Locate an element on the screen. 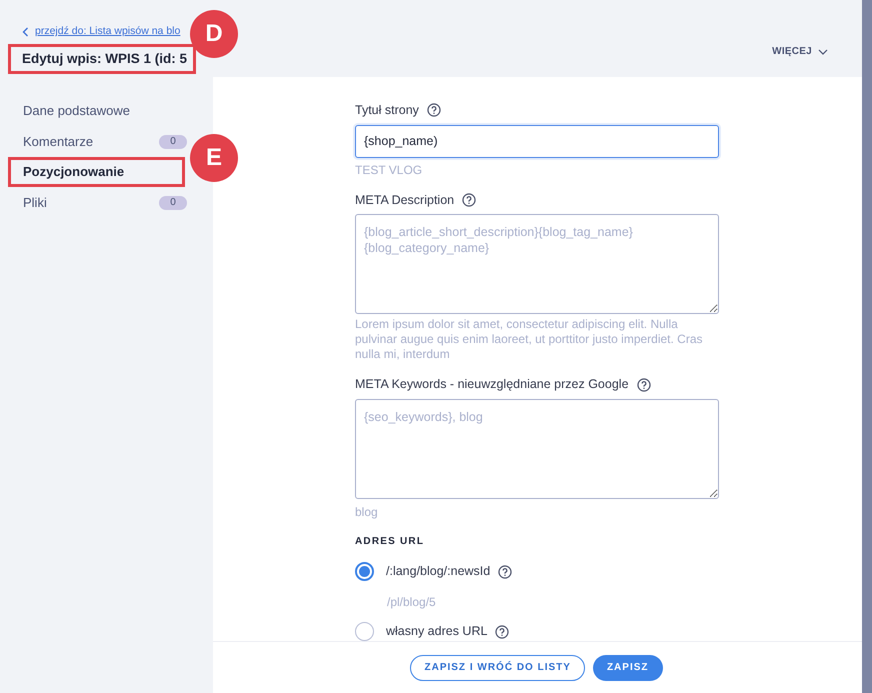 This screenshot has height=693, width=872. save-button: ZAPISZ is located at coordinates (627, 667).